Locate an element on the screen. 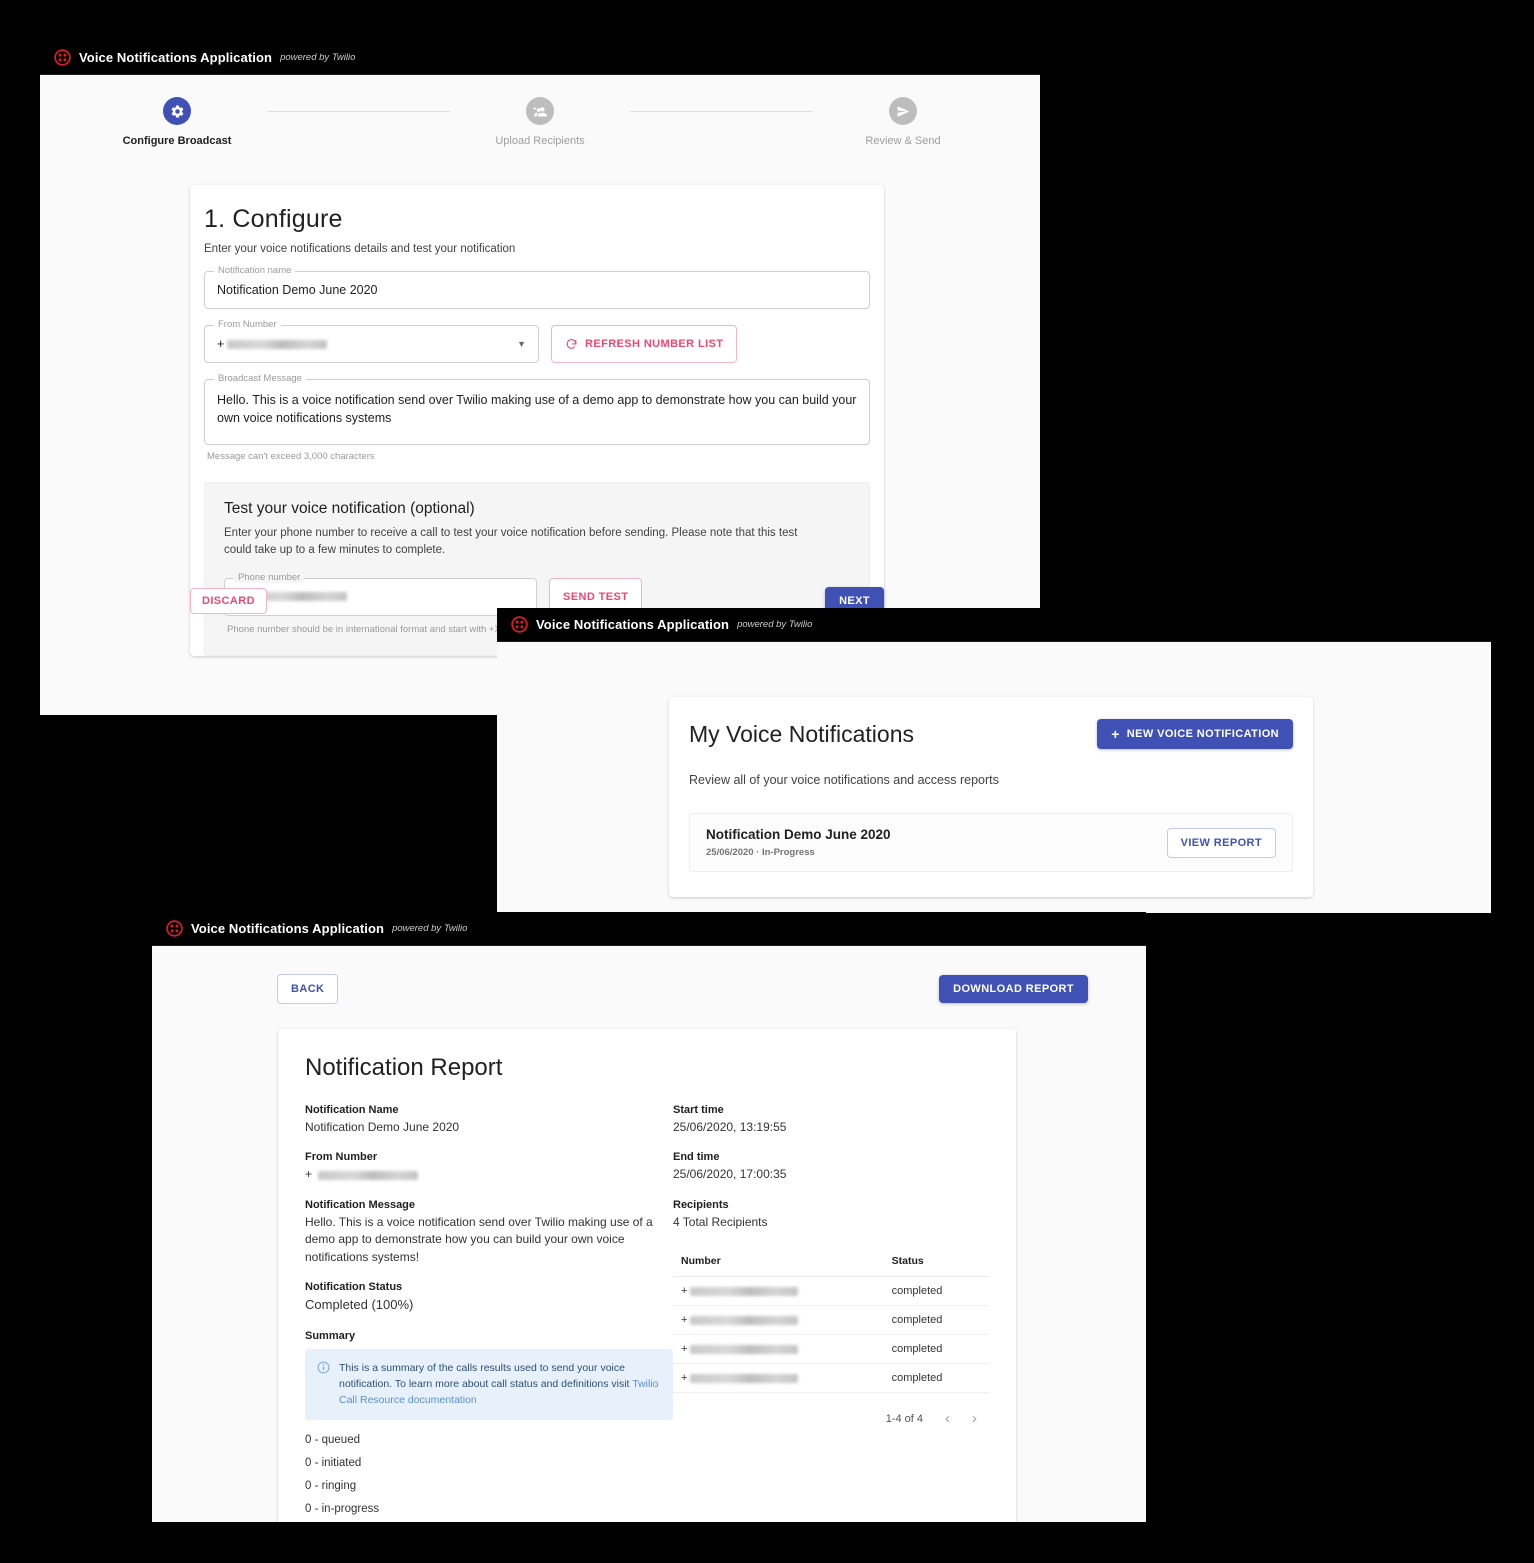  back-label: BACK is located at coordinates (308, 989).